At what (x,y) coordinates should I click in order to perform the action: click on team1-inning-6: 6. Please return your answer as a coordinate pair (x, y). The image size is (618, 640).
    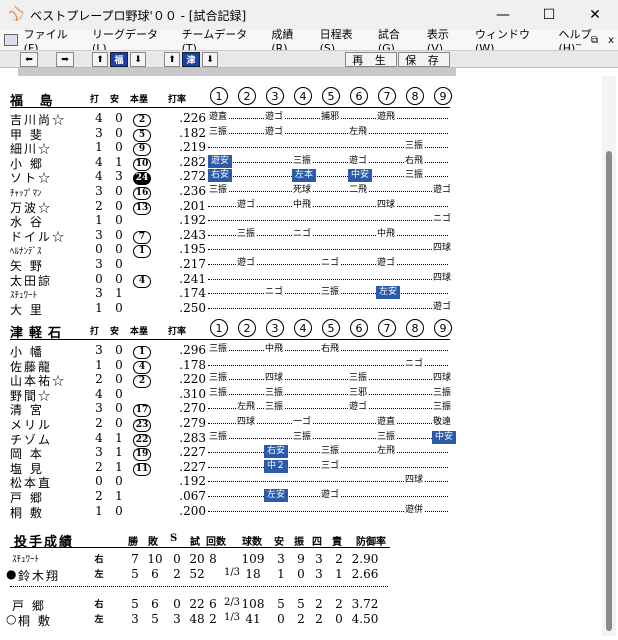
    Looking at the image, I should click on (359, 96).